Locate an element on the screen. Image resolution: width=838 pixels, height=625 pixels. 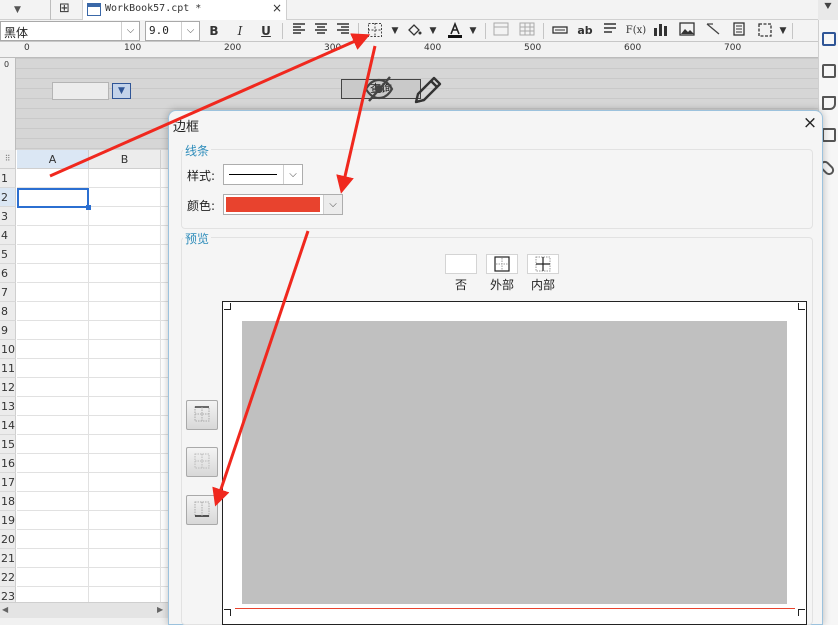
chart-button is located at coordinates (661, 31).